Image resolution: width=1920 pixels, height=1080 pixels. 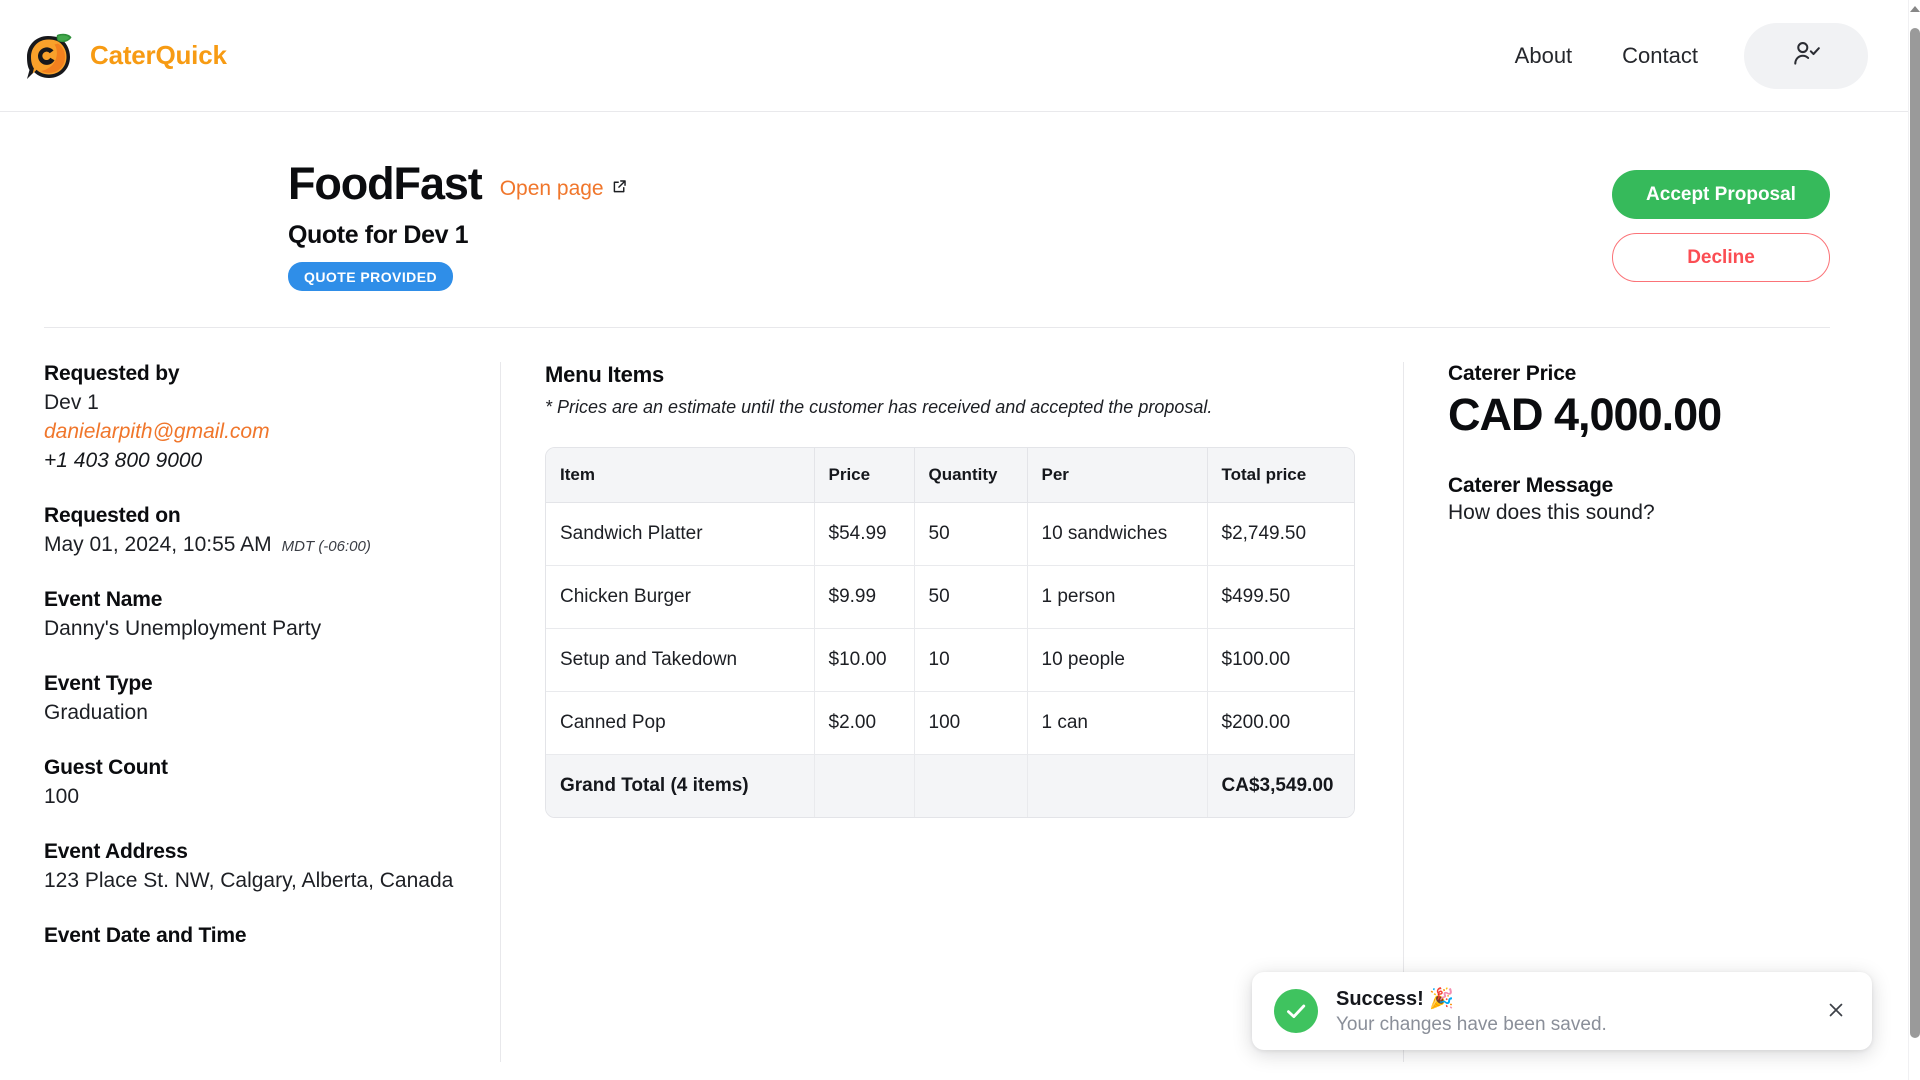 What do you see at coordinates (971, 785) in the screenshot?
I see `grand-total-spacer-quantity` at bounding box center [971, 785].